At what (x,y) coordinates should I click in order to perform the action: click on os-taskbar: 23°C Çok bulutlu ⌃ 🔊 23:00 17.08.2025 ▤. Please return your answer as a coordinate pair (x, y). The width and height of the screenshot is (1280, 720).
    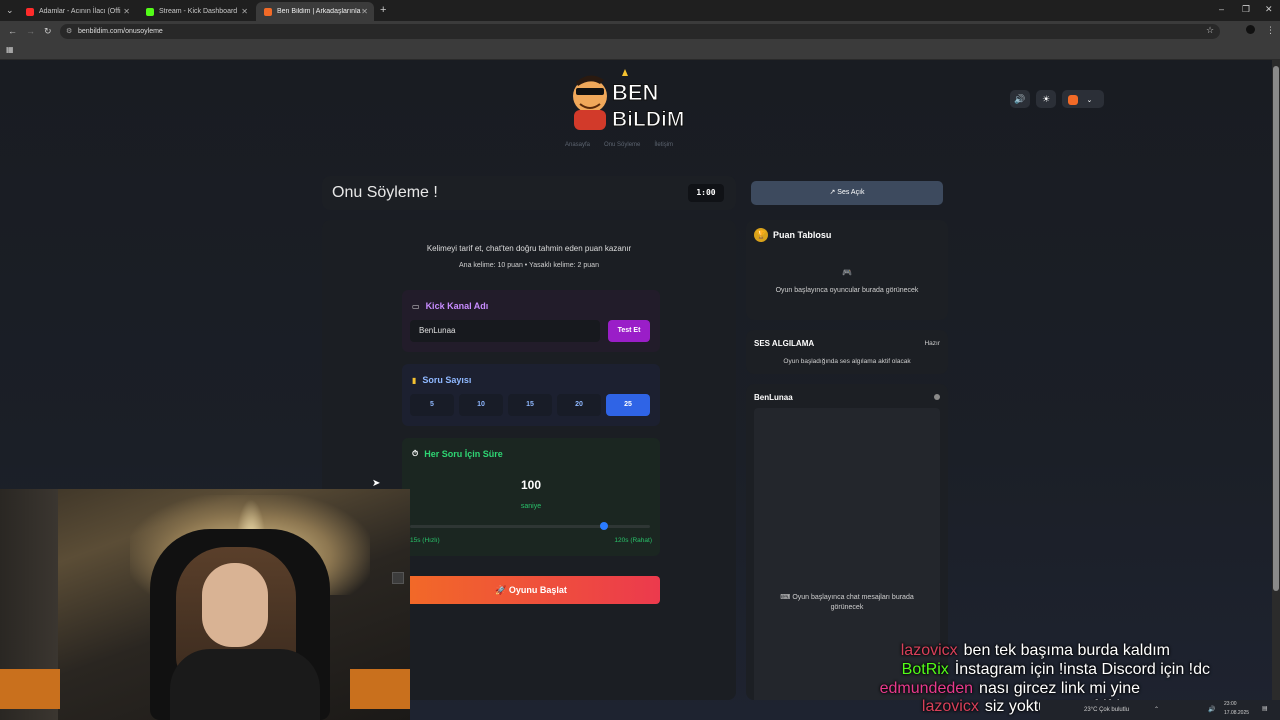
    Looking at the image, I should click on (1160, 710).